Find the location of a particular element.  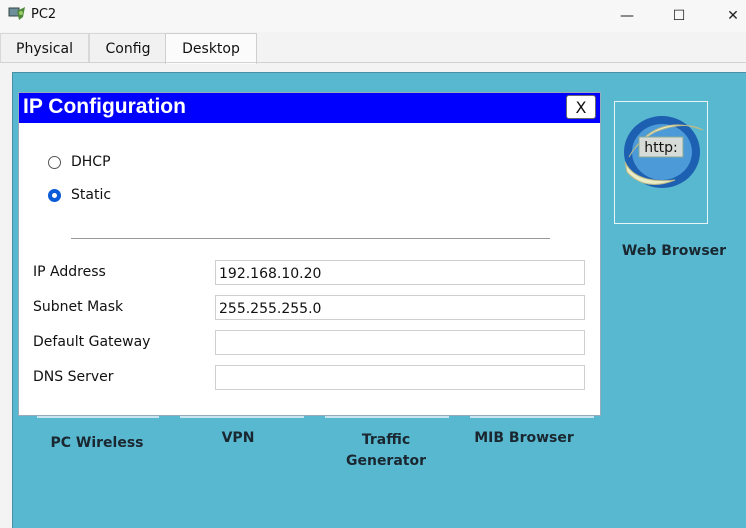

ip-address-label: IP Address is located at coordinates (69, 272).